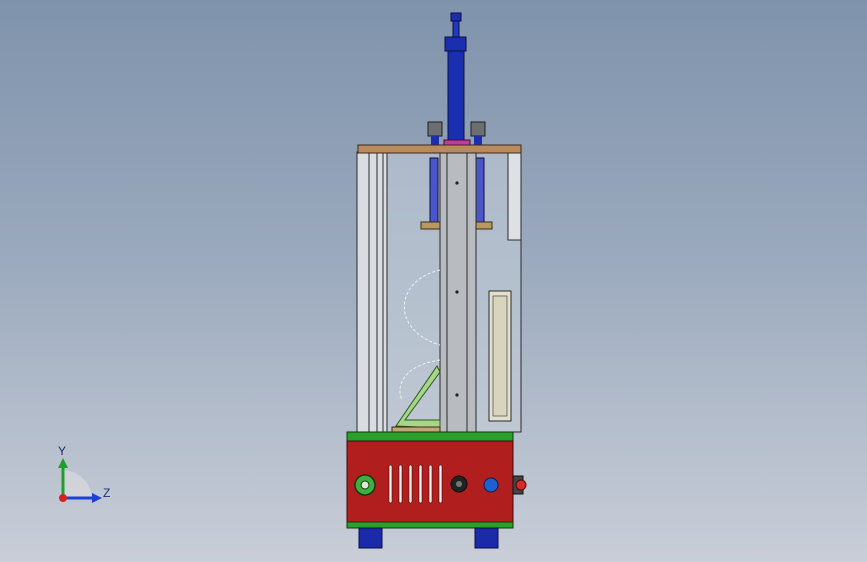 The height and width of the screenshot is (562, 867). I want to click on pneumatic-cylinder, so click(456, 96).